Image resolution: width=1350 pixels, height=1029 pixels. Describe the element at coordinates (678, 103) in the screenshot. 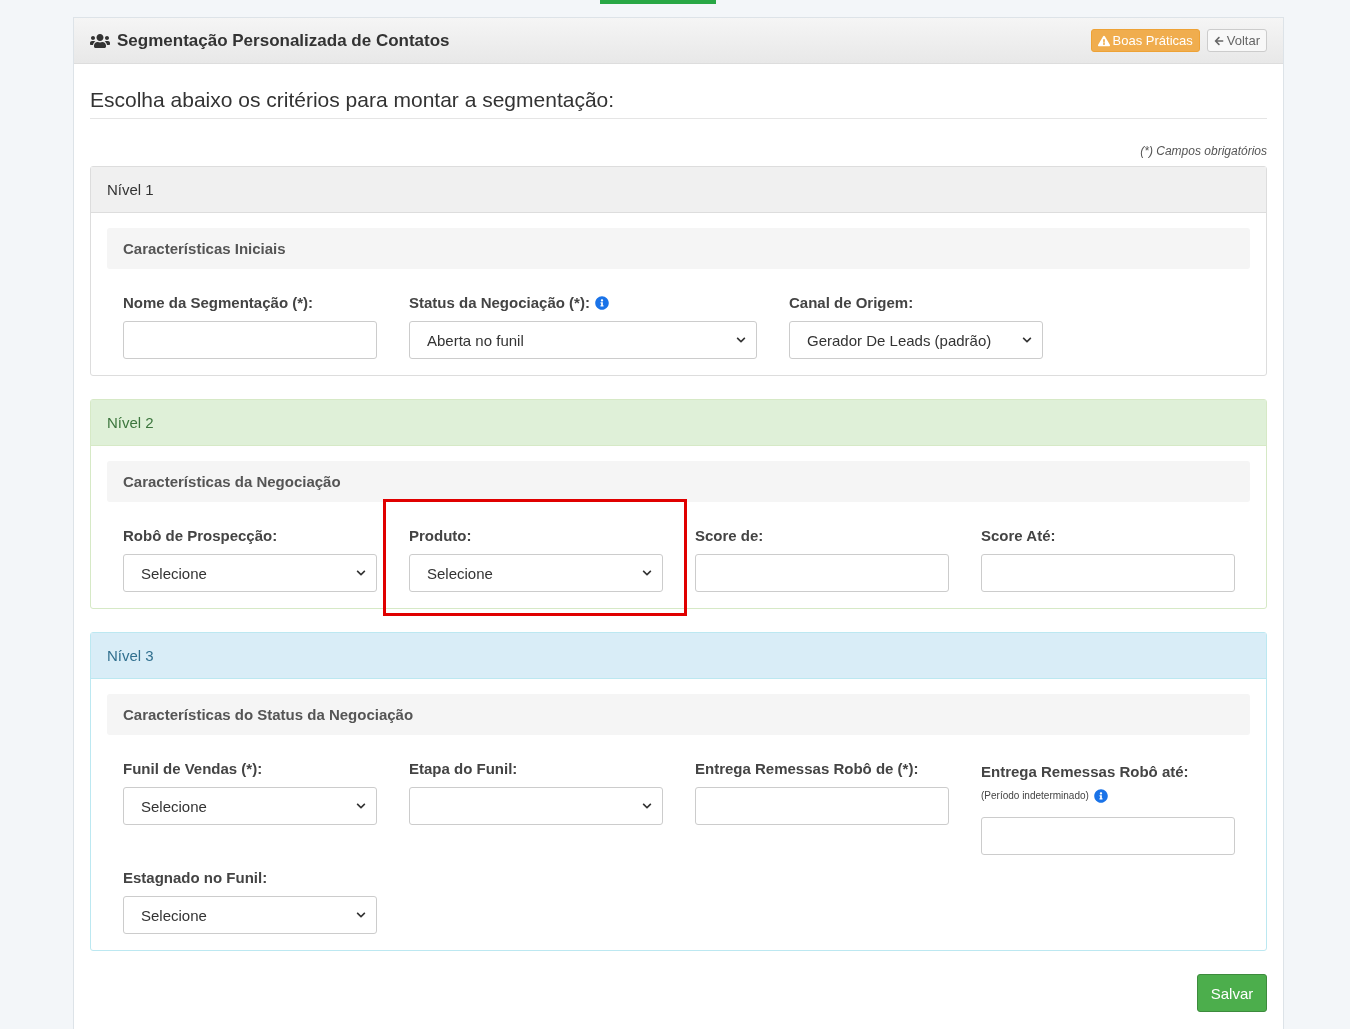

I see `page-heading: Escolha abaixo os critérios para montar a segmentação:` at that location.